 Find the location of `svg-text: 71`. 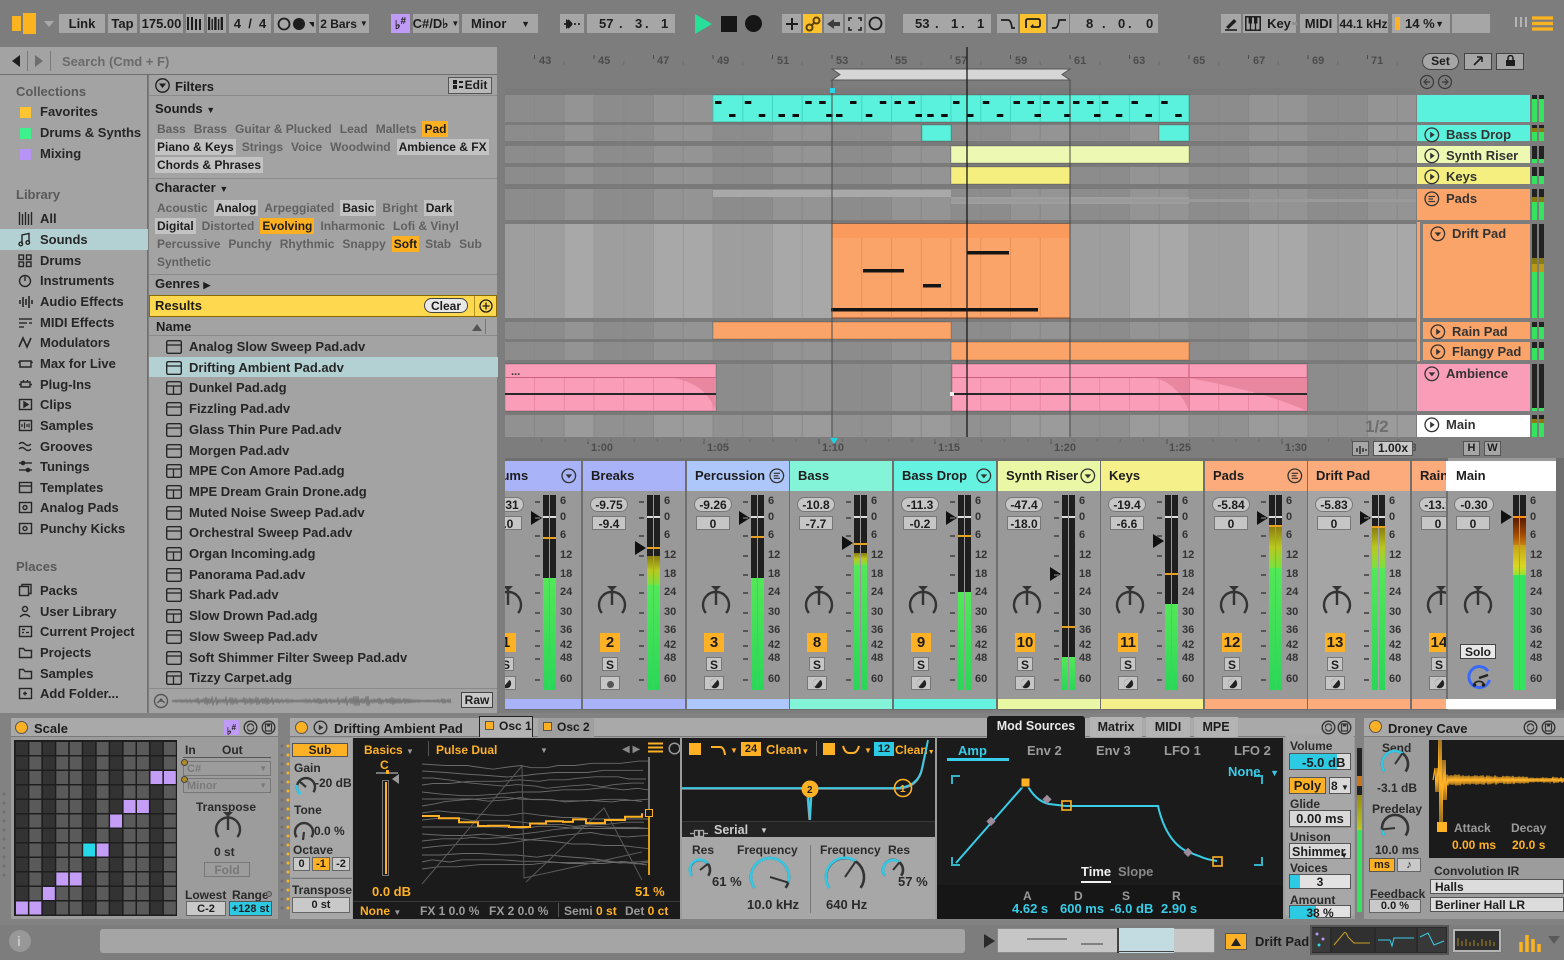

svg-text: 71 is located at coordinates (1377, 61).